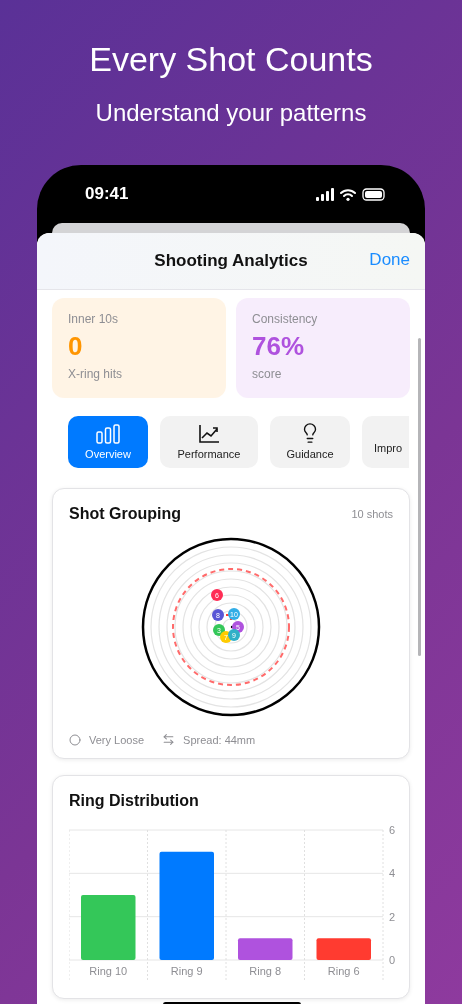 Image resolution: width=462 pixels, height=1004 pixels. I want to click on tab: Overview, so click(108, 442).